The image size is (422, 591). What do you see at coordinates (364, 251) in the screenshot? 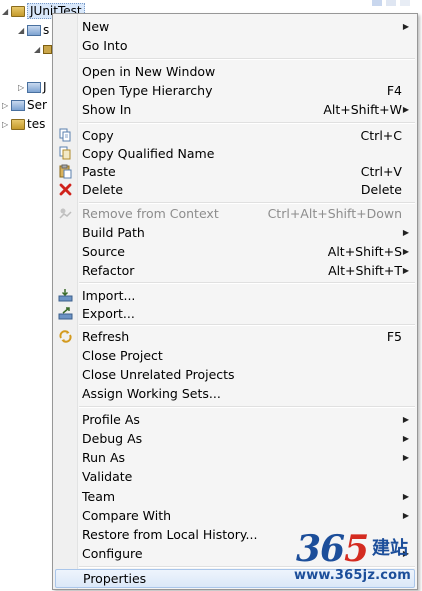
I see `shortcut-label: Alt+Shift+S` at bounding box center [364, 251].